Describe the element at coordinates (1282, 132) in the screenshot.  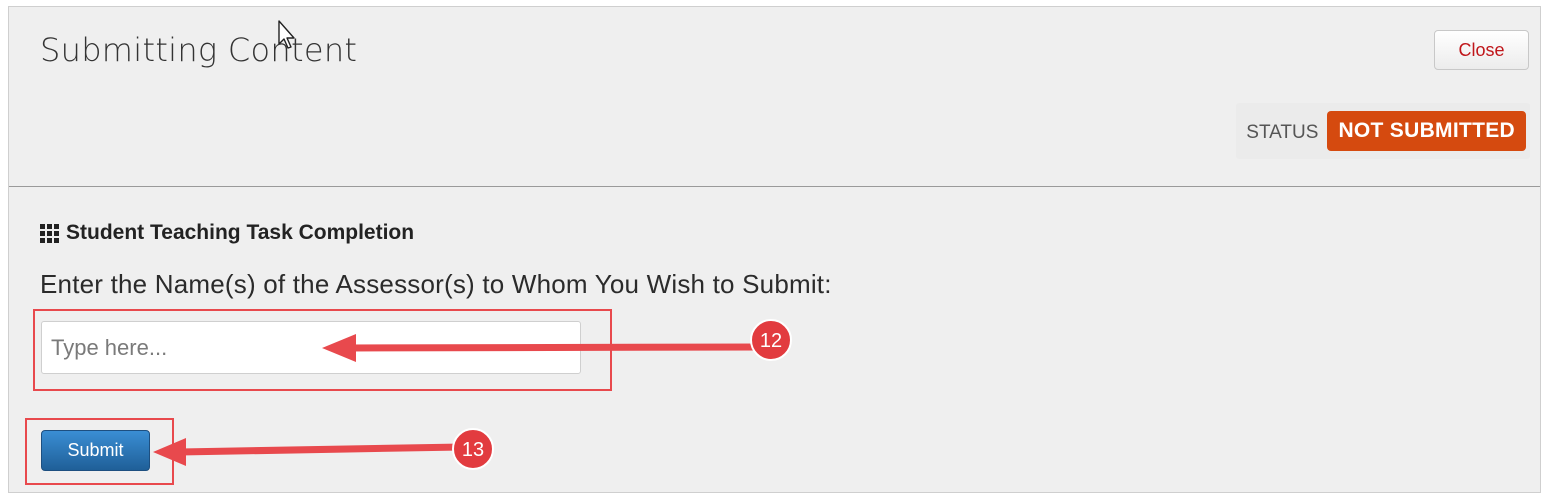
I see `status-label: STATUS` at that location.